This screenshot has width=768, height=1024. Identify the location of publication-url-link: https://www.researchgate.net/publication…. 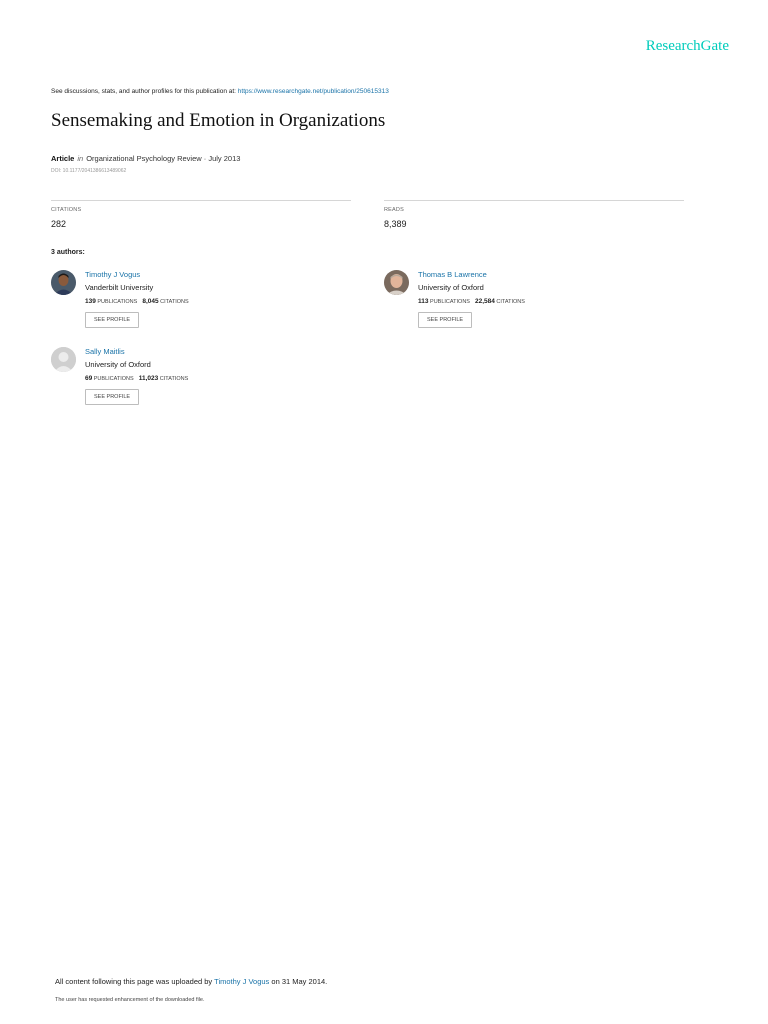
(313, 91).